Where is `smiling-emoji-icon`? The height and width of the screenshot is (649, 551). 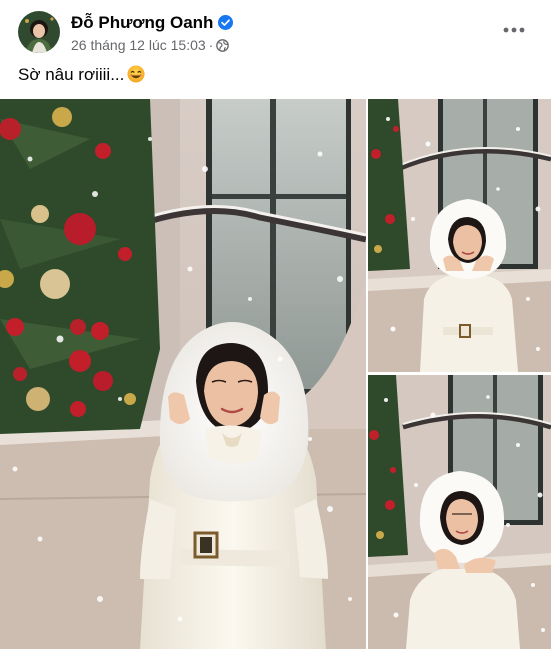 smiling-emoji-icon is located at coordinates (136, 74).